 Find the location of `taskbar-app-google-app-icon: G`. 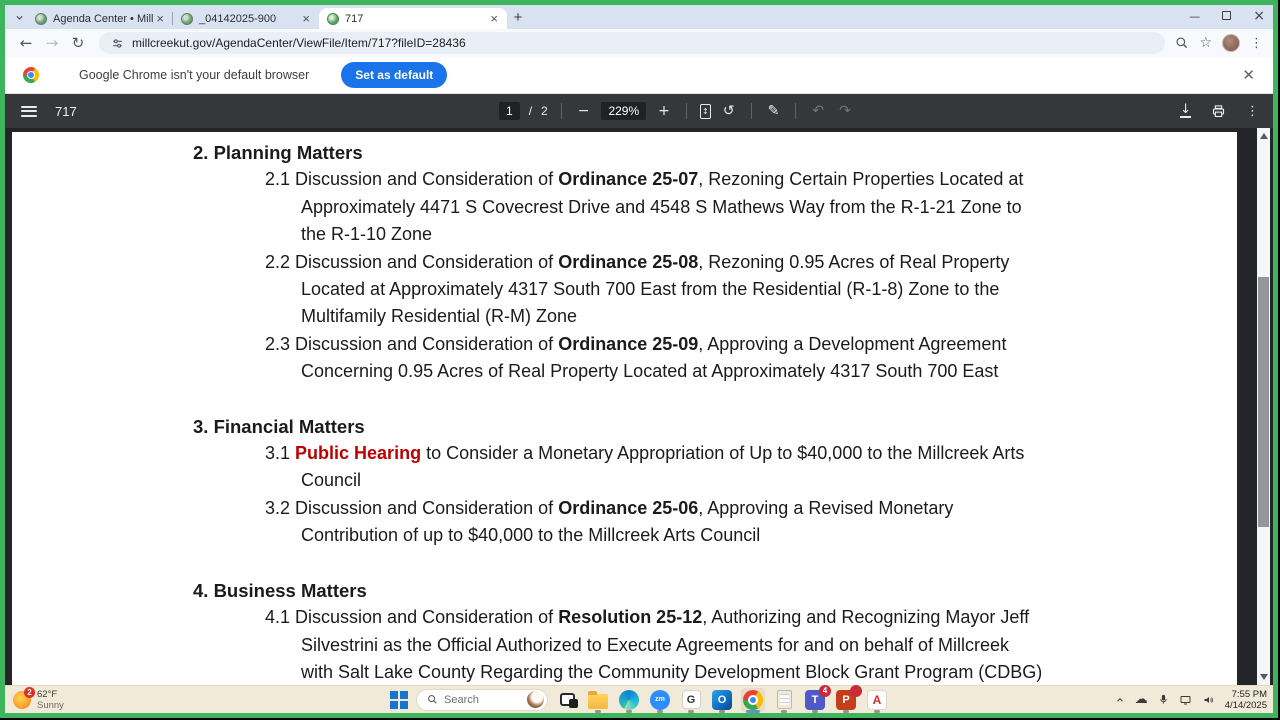

taskbar-app-google-app-icon: G is located at coordinates (691, 700).